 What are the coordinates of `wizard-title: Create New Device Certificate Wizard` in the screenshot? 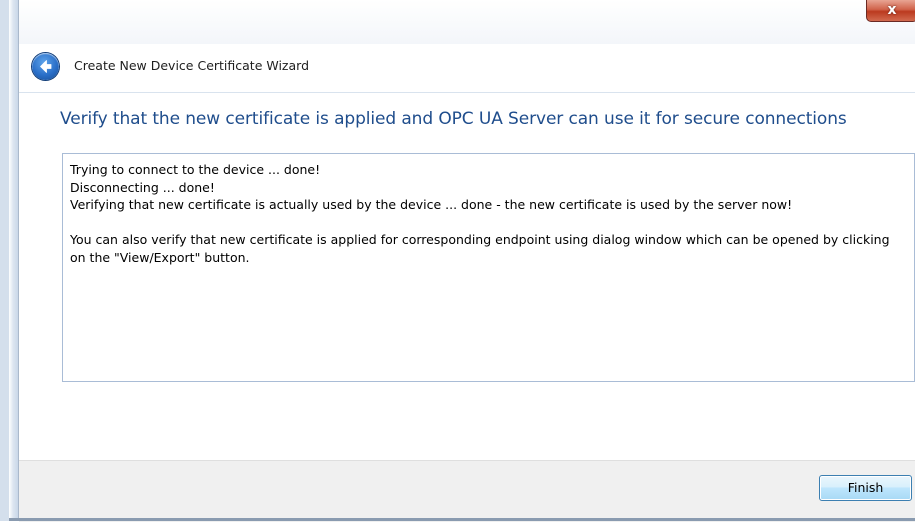 It's located at (192, 65).